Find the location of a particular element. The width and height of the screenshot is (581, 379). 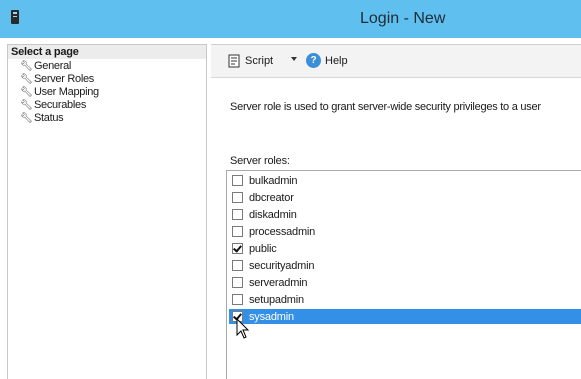

sidebar-item-label: Securables is located at coordinates (60, 105).